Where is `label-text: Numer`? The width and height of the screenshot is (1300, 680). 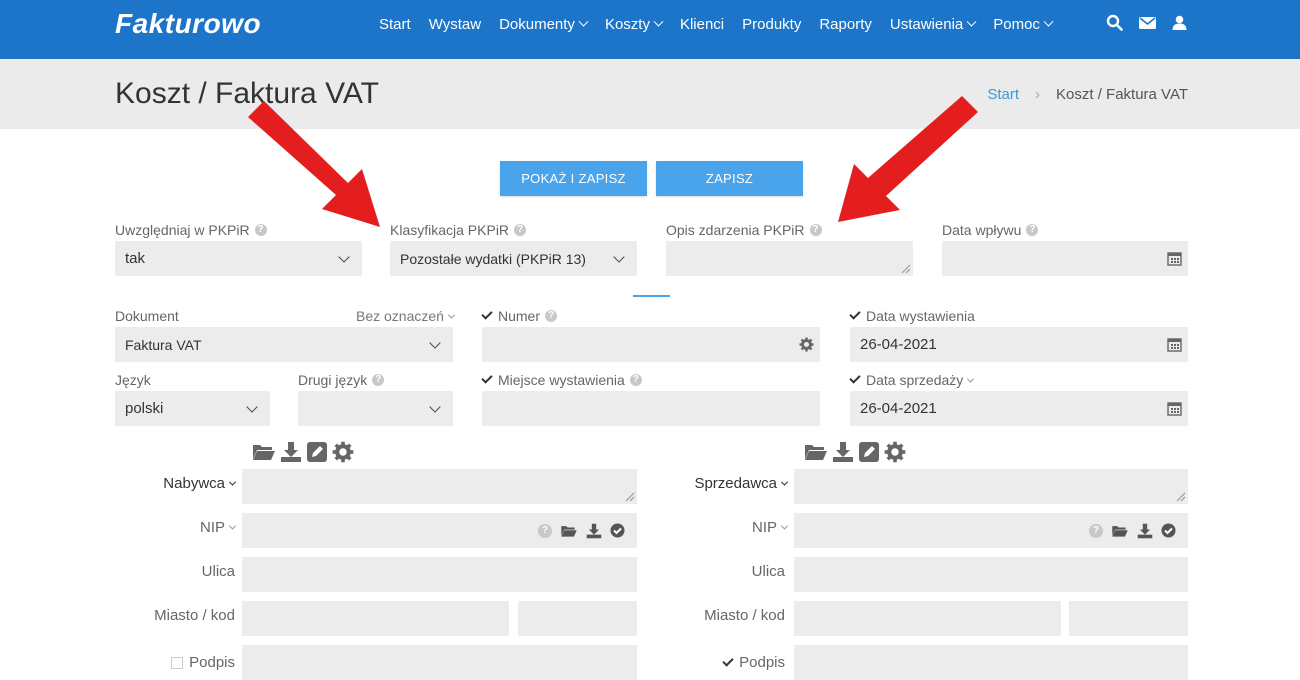
label-text: Numer is located at coordinates (519, 316).